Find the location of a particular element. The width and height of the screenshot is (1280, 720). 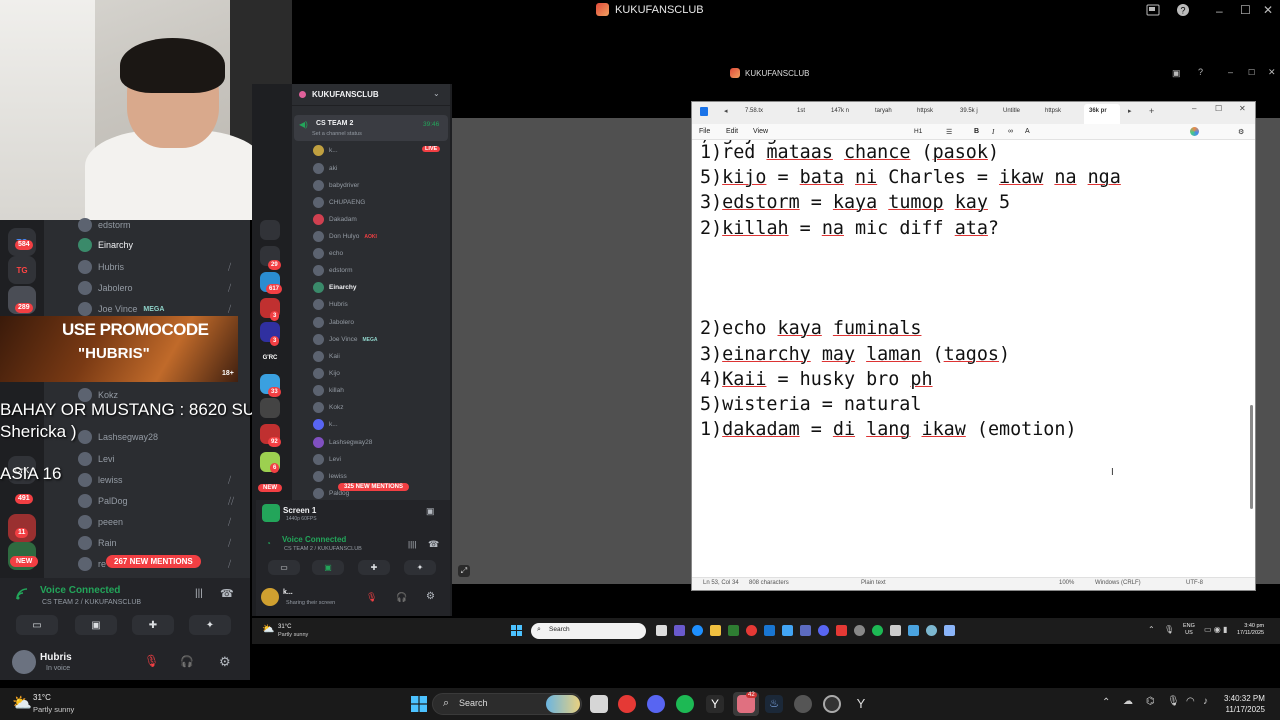

cloud-sync-icon: ☁ is located at coordinates (1128, 701).